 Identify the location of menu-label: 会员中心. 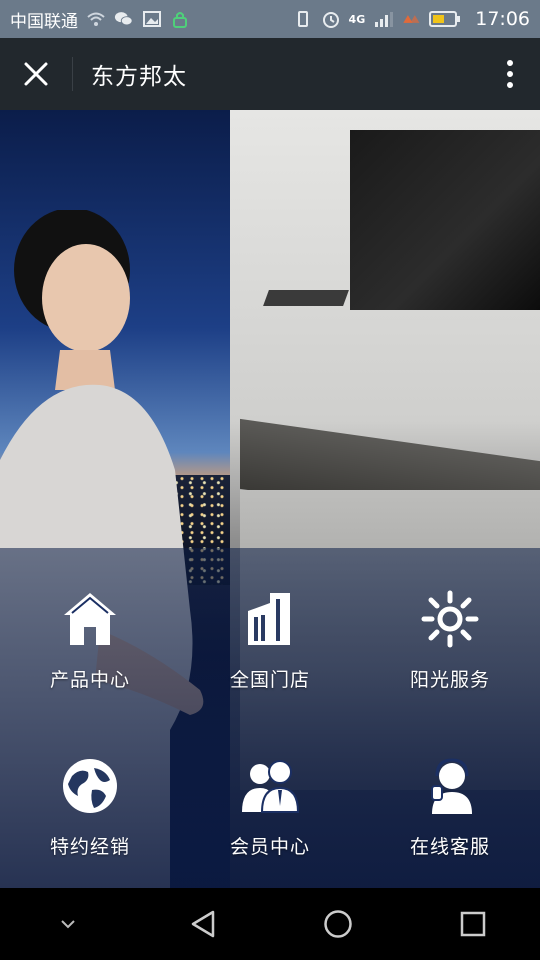
(269, 846).